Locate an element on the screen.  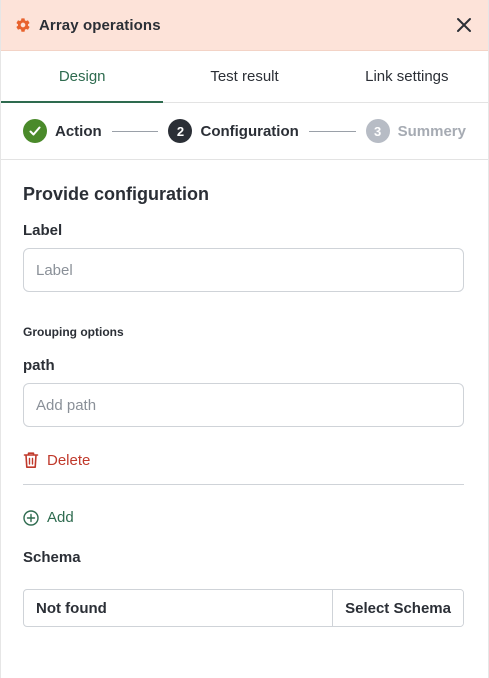
step-action: Action is located at coordinates (62, 131).